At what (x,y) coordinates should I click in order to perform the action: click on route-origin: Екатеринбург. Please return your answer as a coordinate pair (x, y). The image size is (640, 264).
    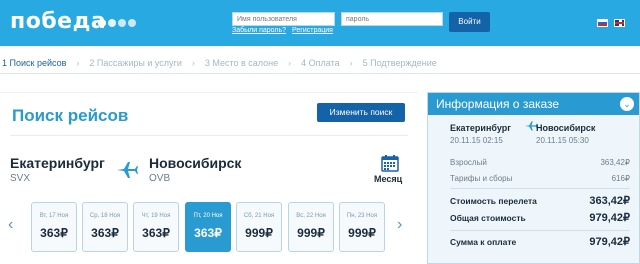
    Looking at the image, I should click on (480, 128).